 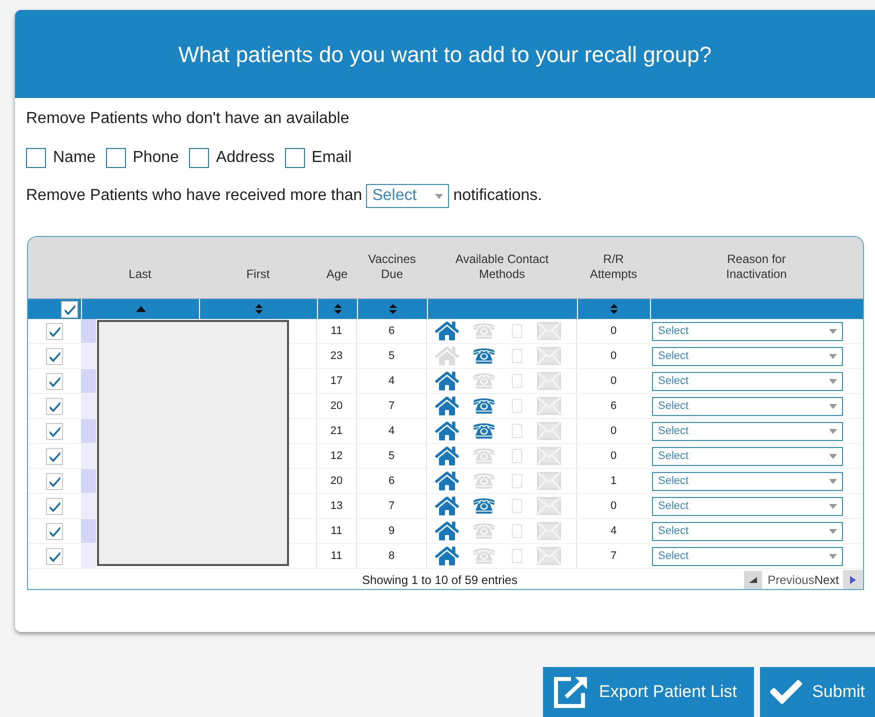 I want to click on next-button: Next, so click(x=838, y=579).